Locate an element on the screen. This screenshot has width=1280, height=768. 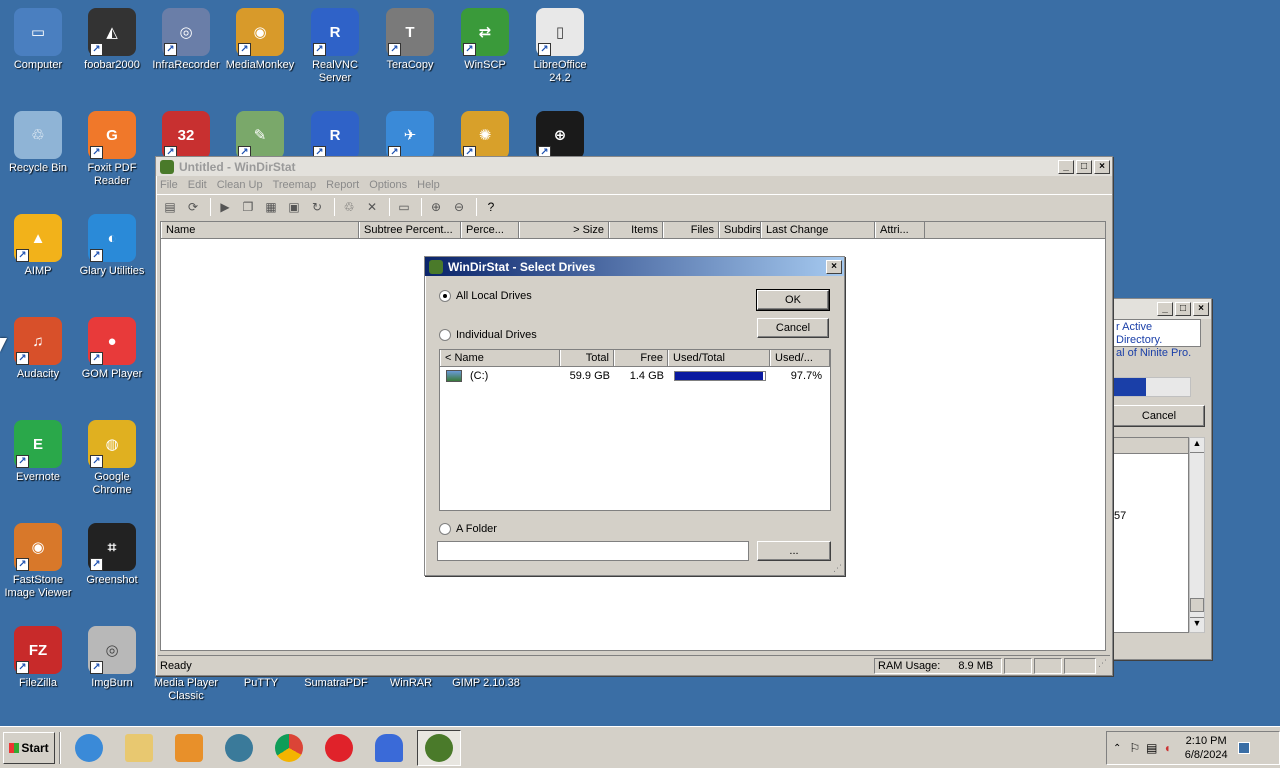
radio-all-local-drives: All Local Drives is located at coordinates (485, 296).